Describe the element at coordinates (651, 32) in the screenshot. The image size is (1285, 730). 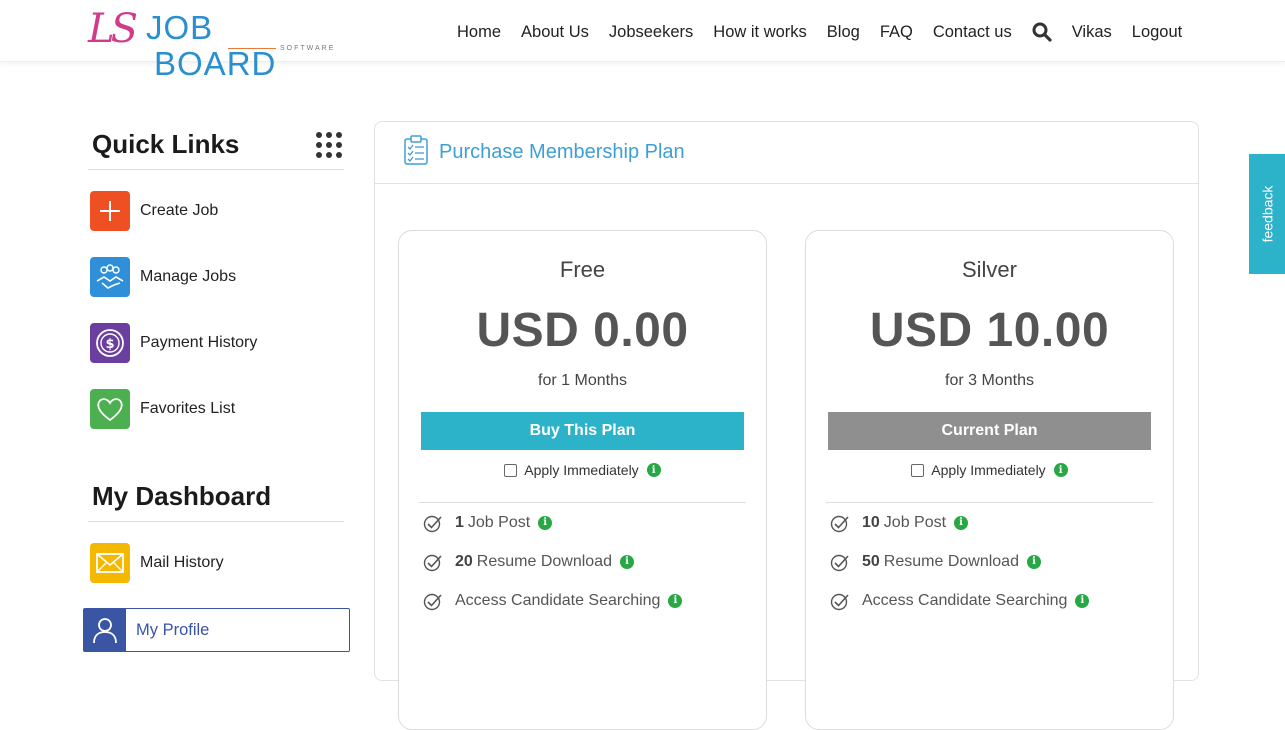
I see `nav-jobseekers: Jobseekers` at that location.